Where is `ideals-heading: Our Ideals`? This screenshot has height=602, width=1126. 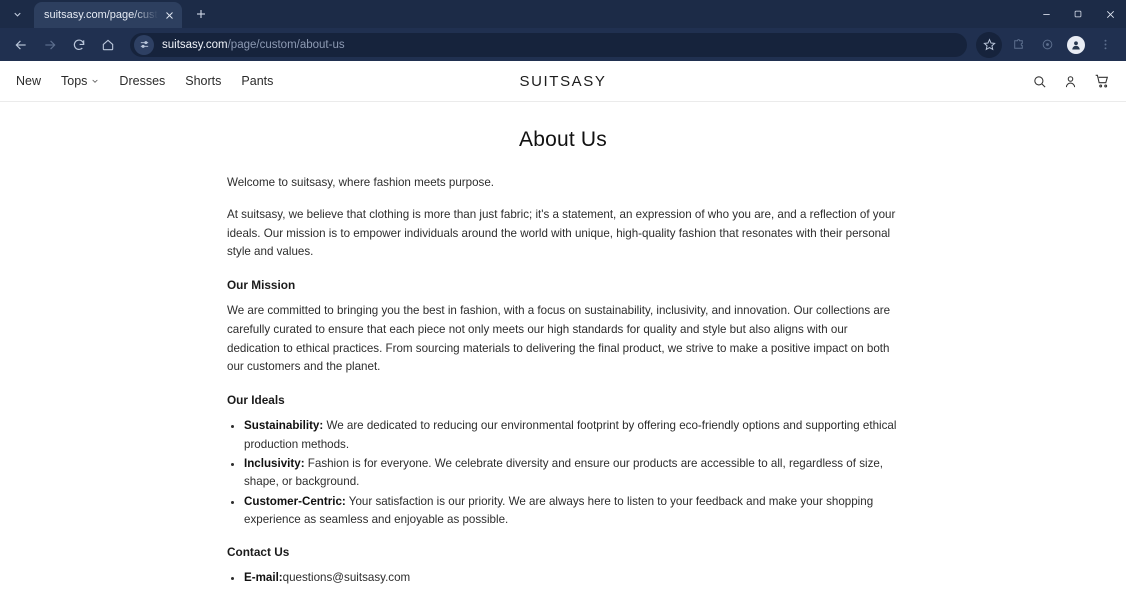 ideals-heading: Our Ideals is located at coordinates (256, 400).